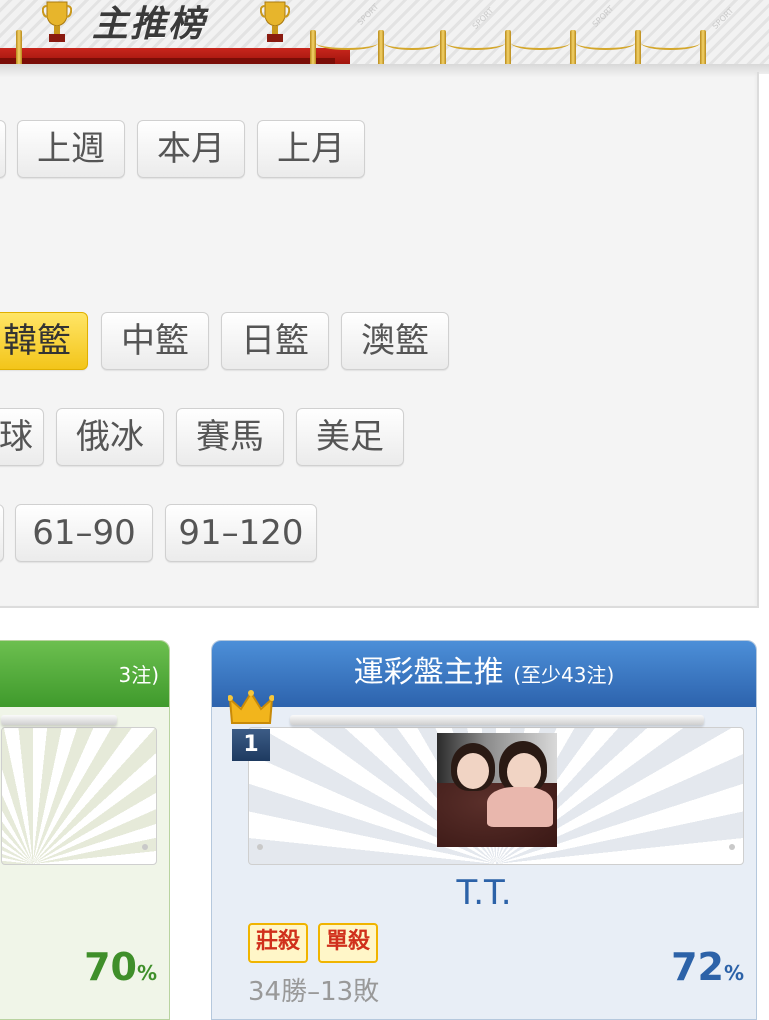  I want to click on rank-number: 1, so click(251, 745).